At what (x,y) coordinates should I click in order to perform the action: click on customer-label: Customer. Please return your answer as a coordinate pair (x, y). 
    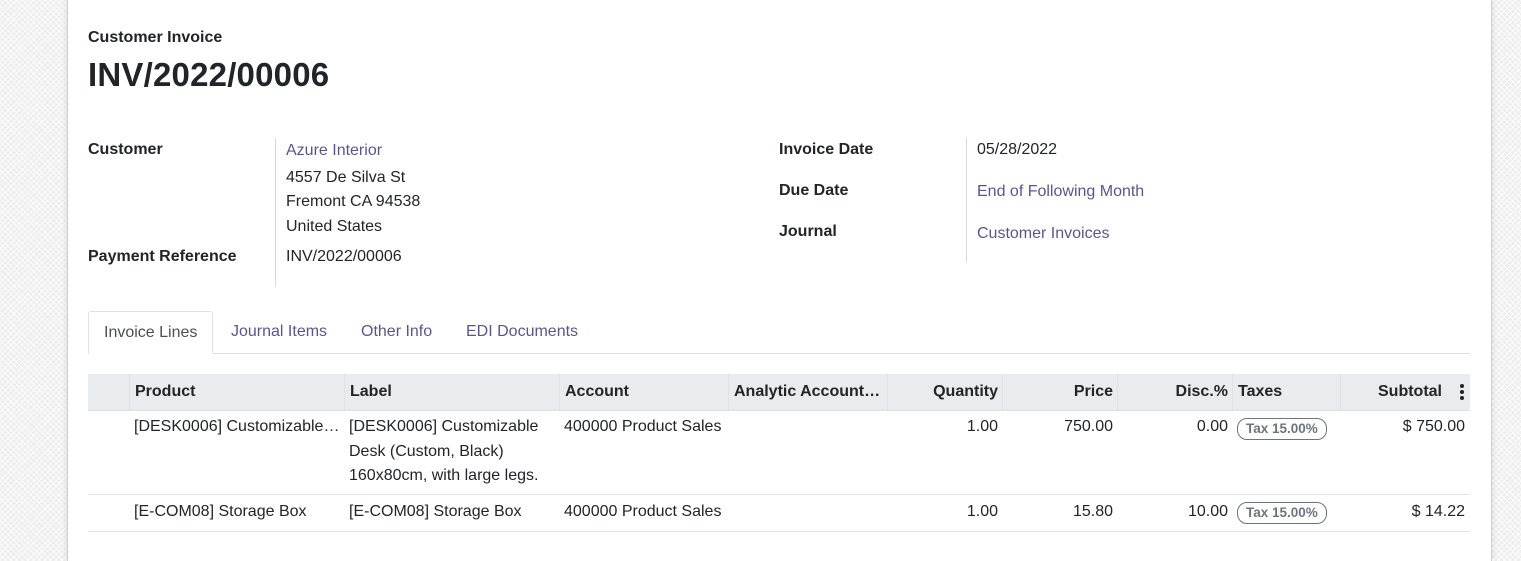
    Looking at the image, I should click on (125, 149).